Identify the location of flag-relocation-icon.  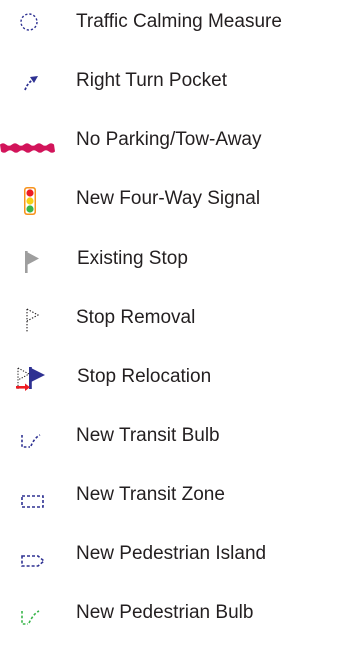
(34, 378).